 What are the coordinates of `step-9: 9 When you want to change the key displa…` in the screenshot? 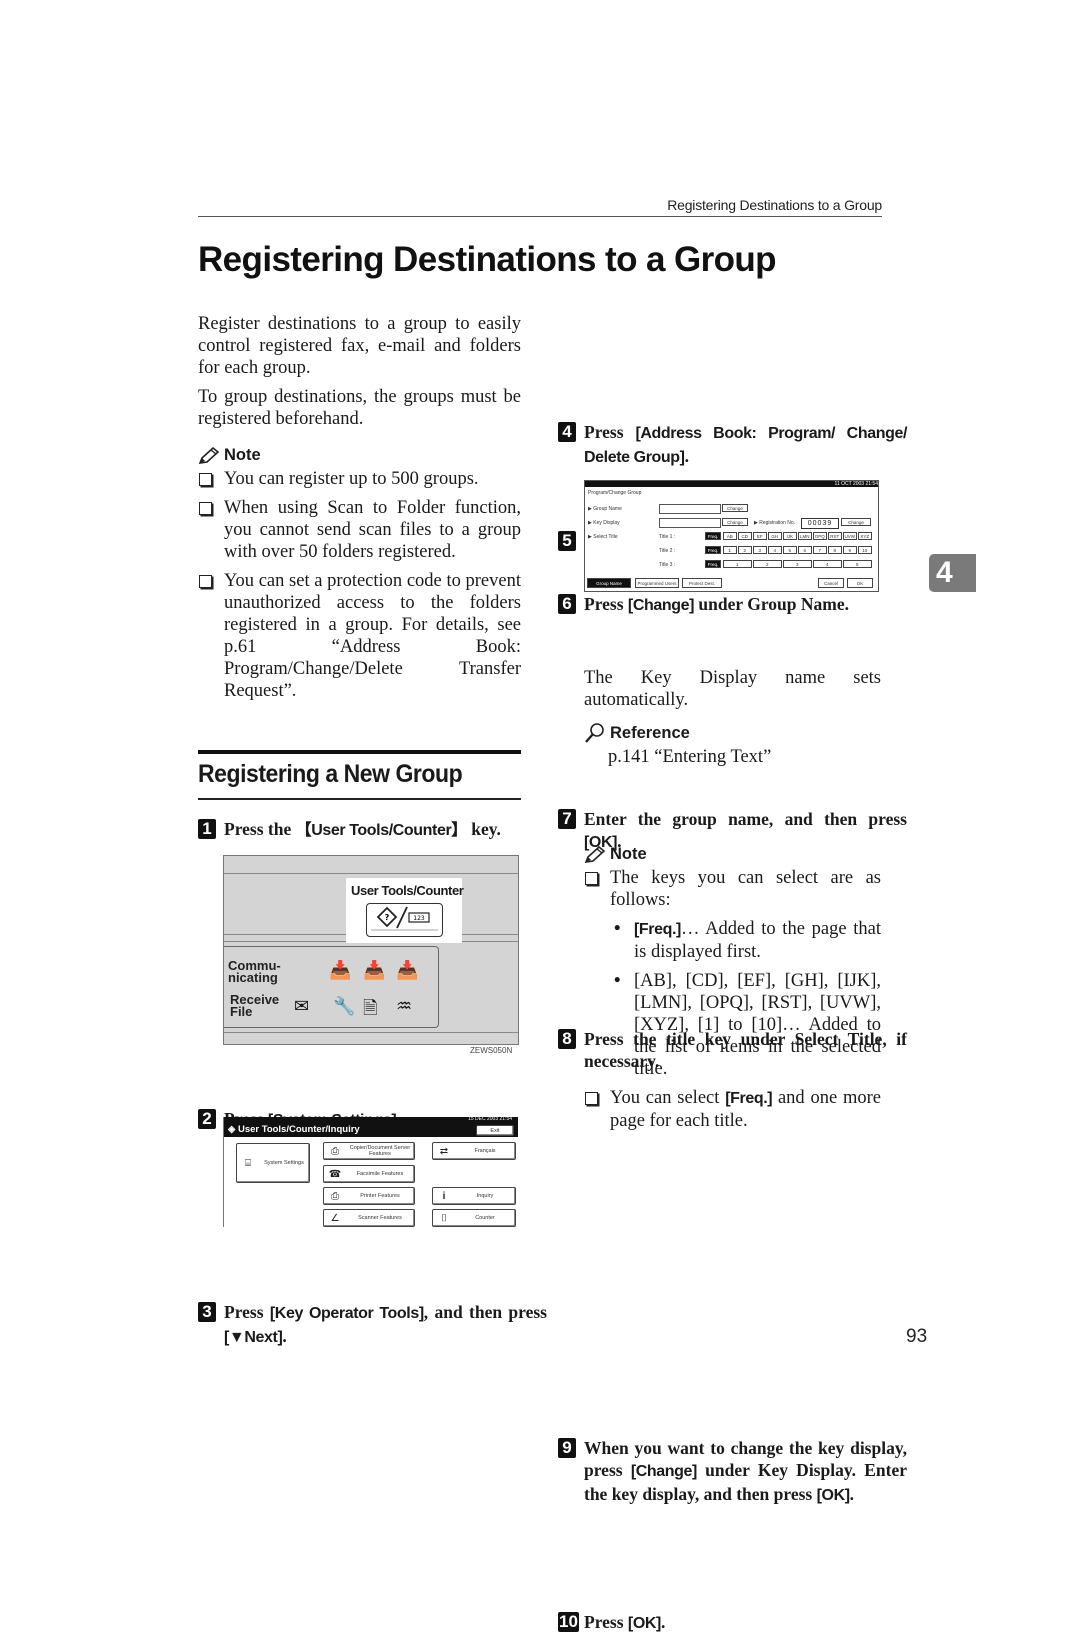 It's located at (732, 1472).